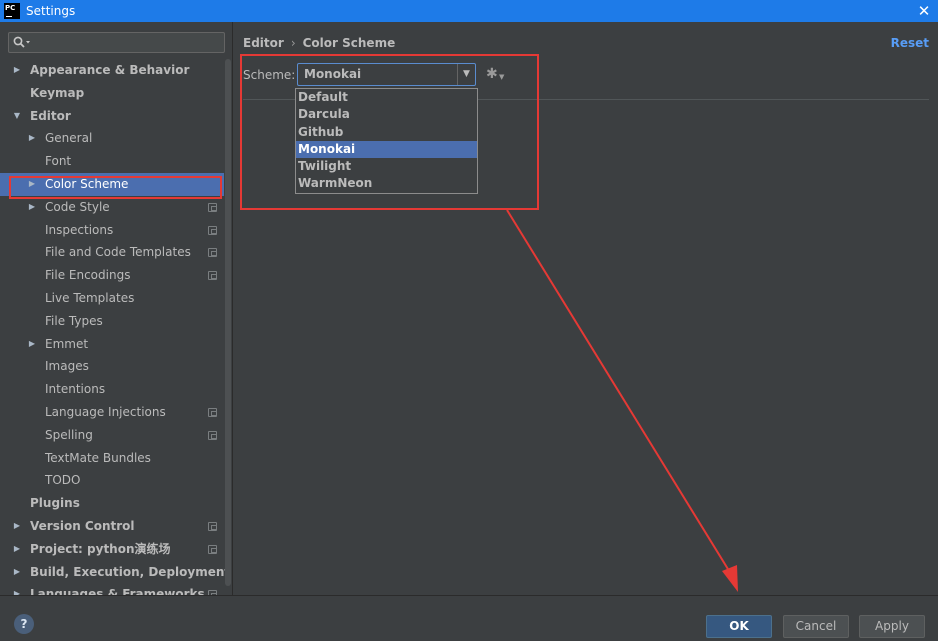  What do you see at coordinates (105, 411) in the screenshot?
I see `sidebar-item-label: Language Injections` at bounding box center [105, 411].